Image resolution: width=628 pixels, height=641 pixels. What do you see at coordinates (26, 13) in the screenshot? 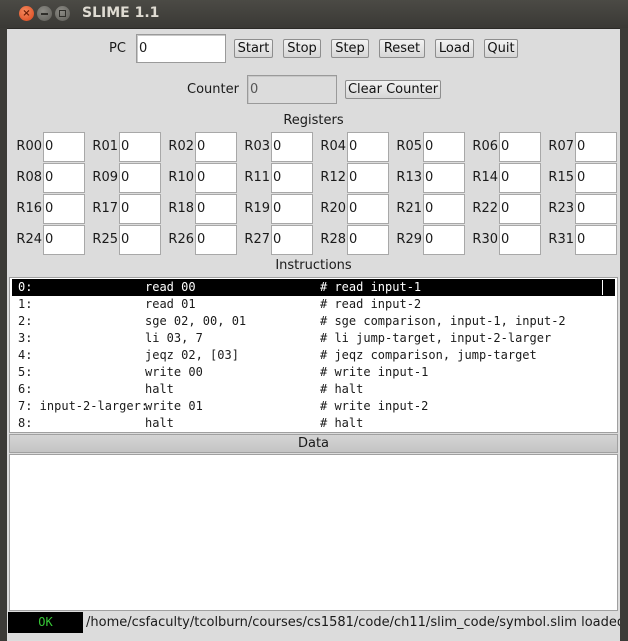
I see `close-icon: ×` at bounding box center [26, 13].